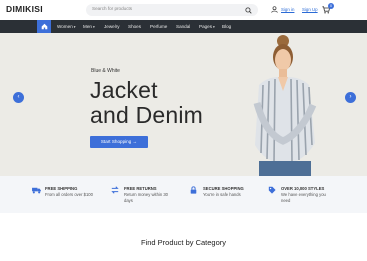 The height and width of the screenshot is (261, 367). I want to click on nav-item-pages: Pages▾, so click(207, 26).